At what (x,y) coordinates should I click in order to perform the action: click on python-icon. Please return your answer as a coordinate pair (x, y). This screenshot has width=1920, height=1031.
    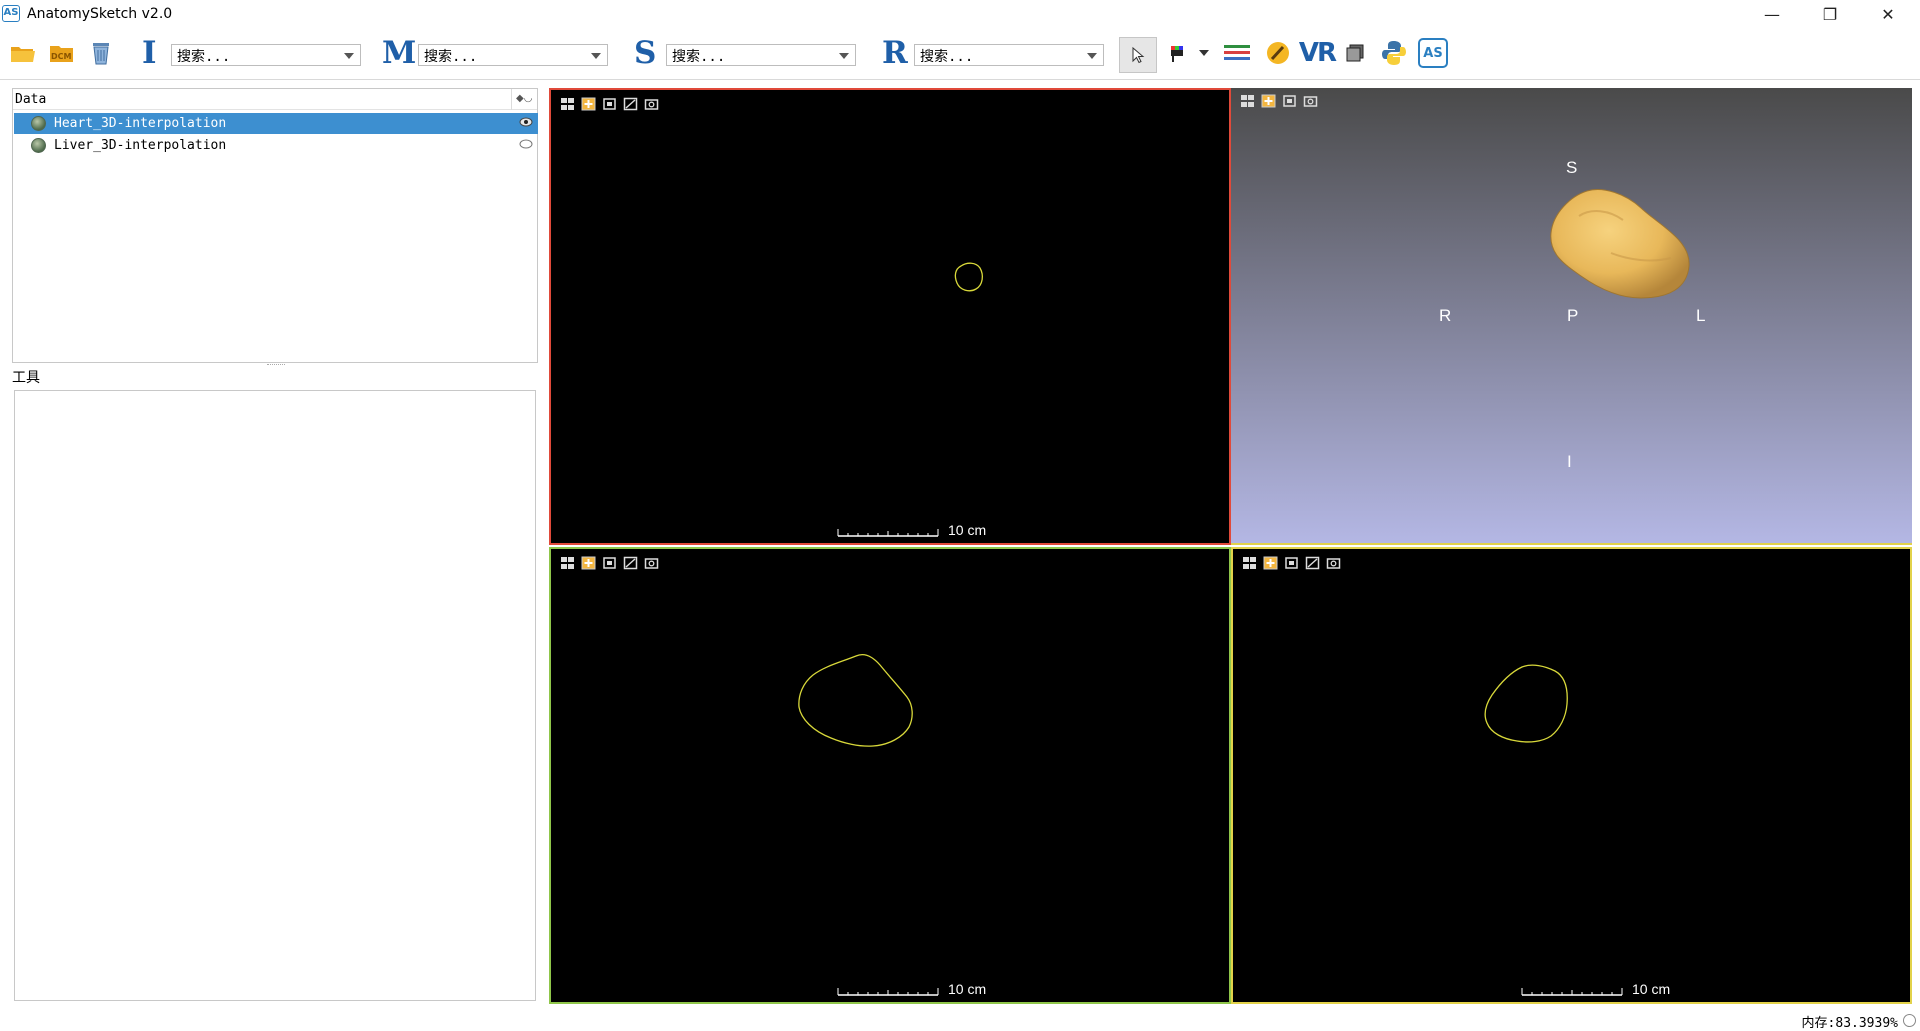
    Looking at the image, I should click on (1394, 53).